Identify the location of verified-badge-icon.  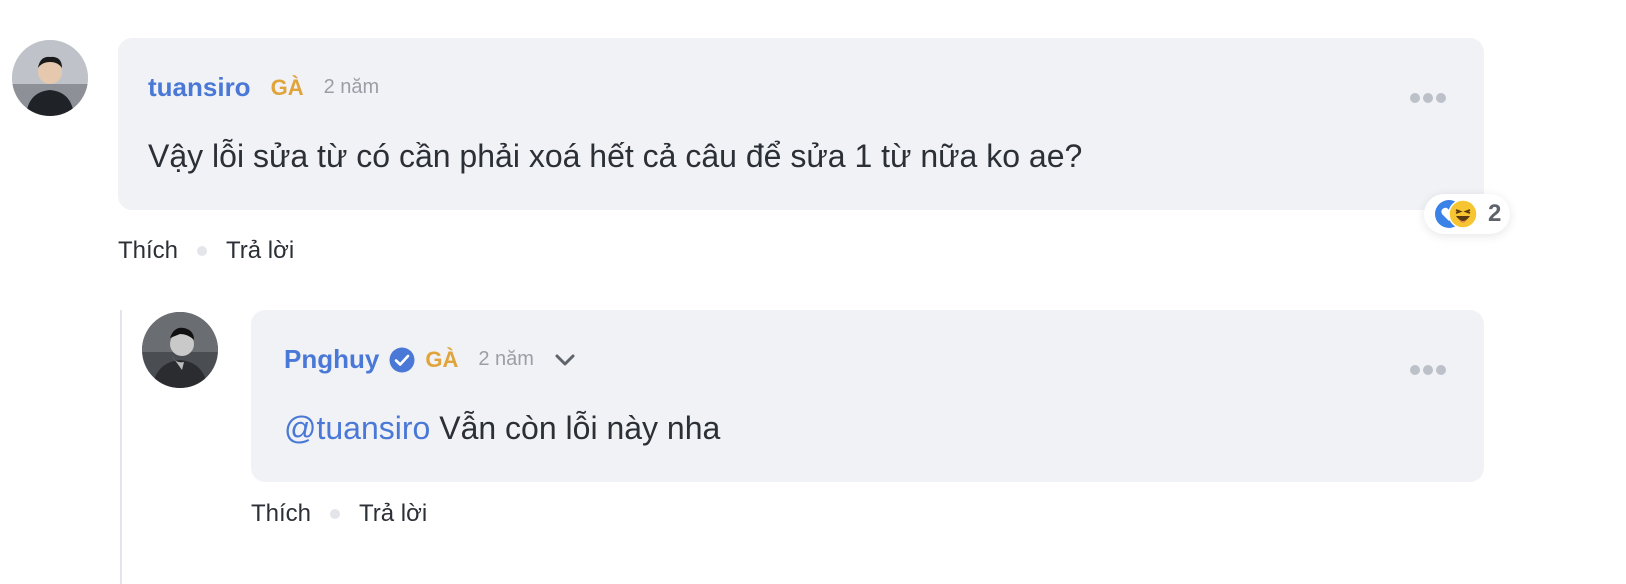
(402, 359).